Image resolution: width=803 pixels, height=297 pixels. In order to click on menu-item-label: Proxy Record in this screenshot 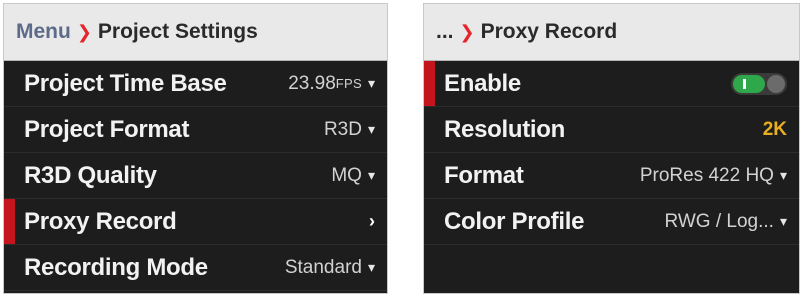, I will do `click(100, 221)`.